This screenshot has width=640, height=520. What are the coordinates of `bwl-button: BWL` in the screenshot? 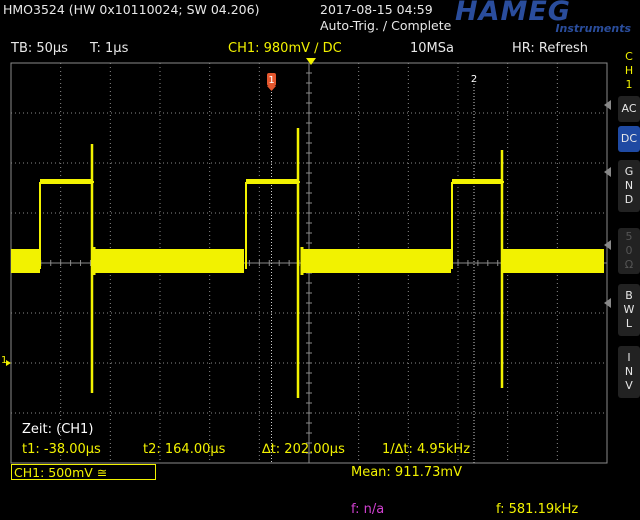 It's located at (629, 310).